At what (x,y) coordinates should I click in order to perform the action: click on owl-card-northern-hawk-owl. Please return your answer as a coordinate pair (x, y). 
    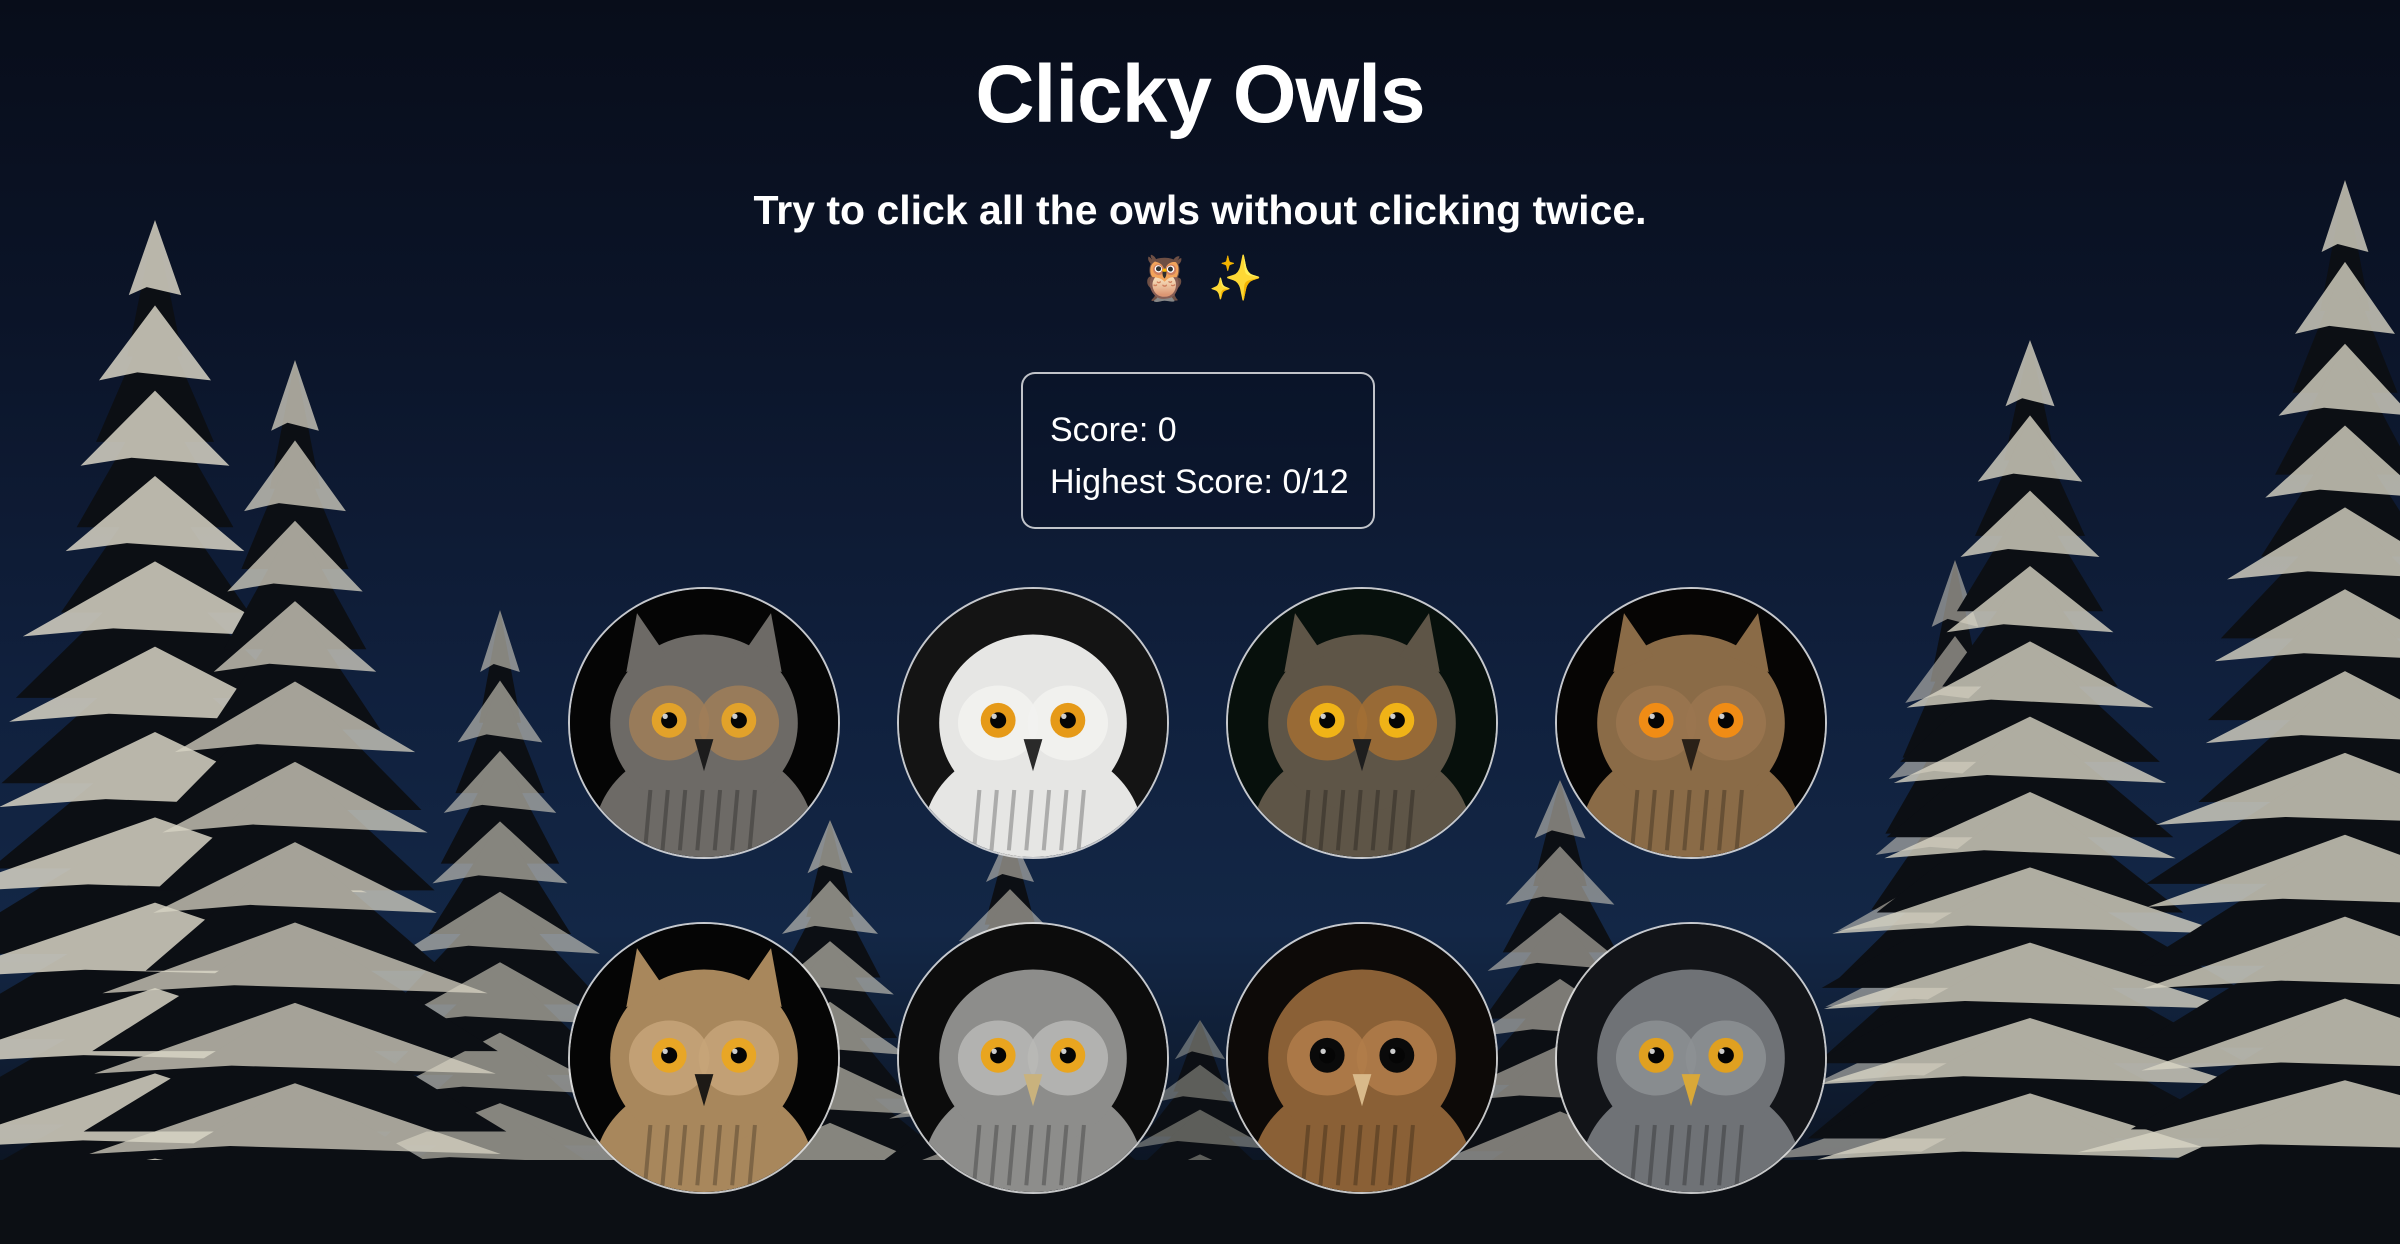
    Looking at the image, I should click on (1033, 1058).